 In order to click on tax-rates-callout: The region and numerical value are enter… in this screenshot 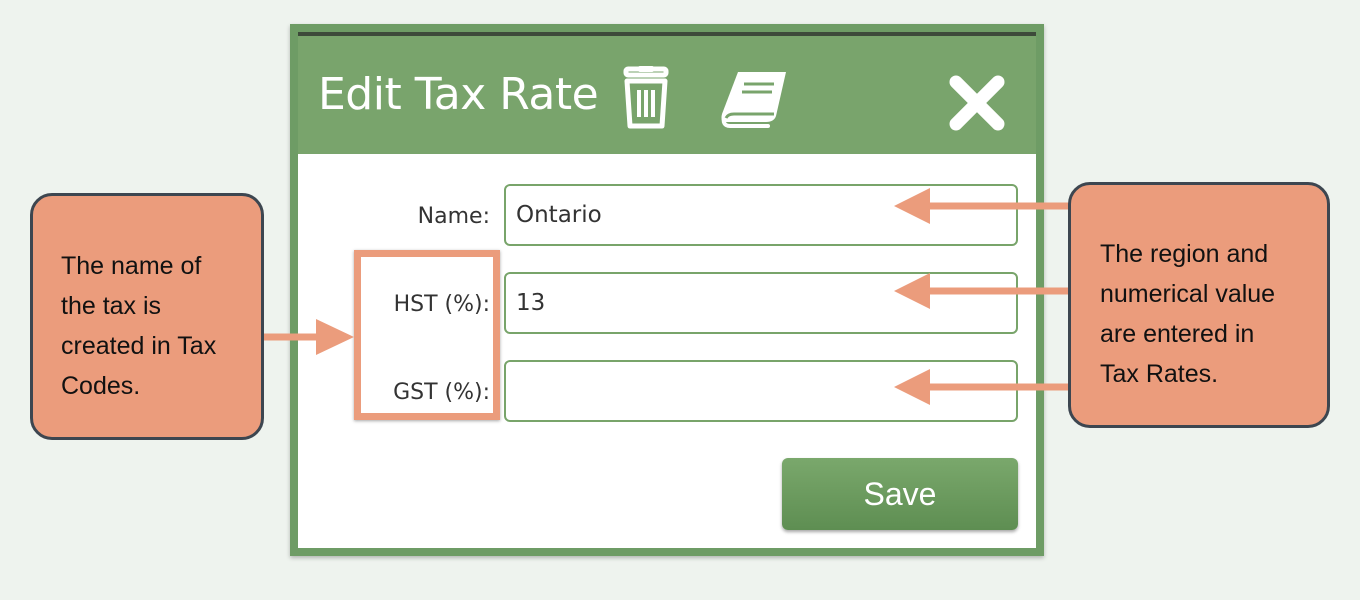, I will do `click(1199, 305)`.